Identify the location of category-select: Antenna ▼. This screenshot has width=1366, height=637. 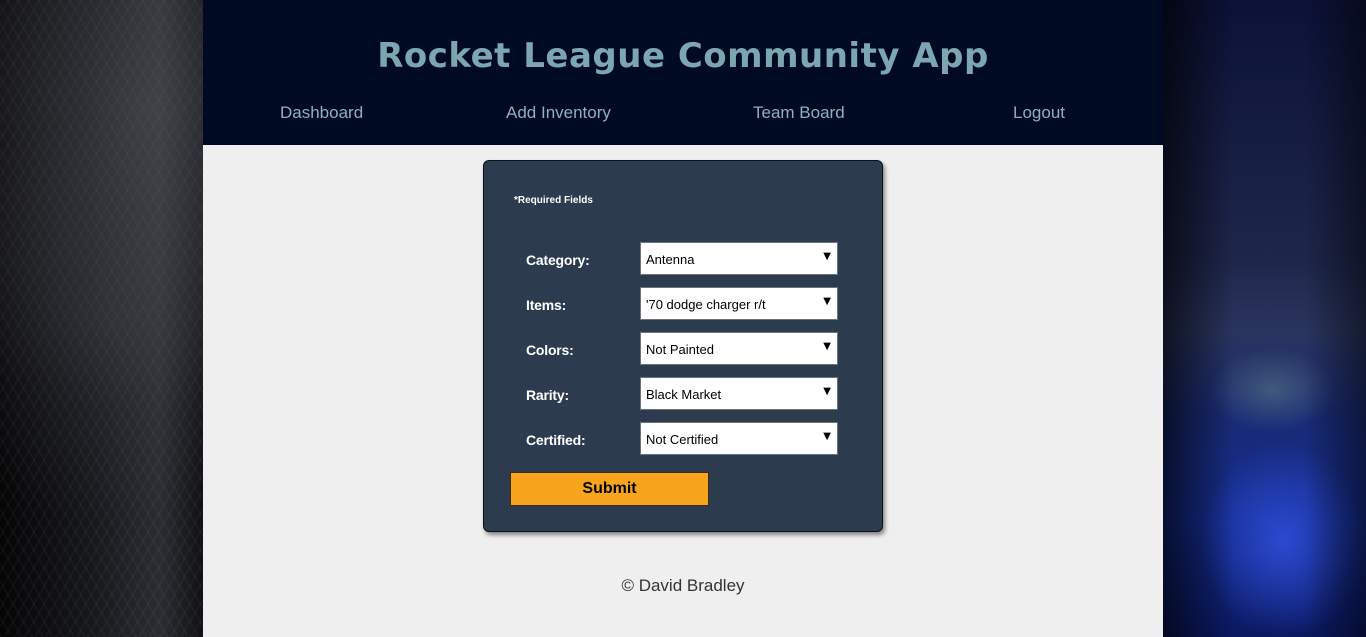
(739, 258).